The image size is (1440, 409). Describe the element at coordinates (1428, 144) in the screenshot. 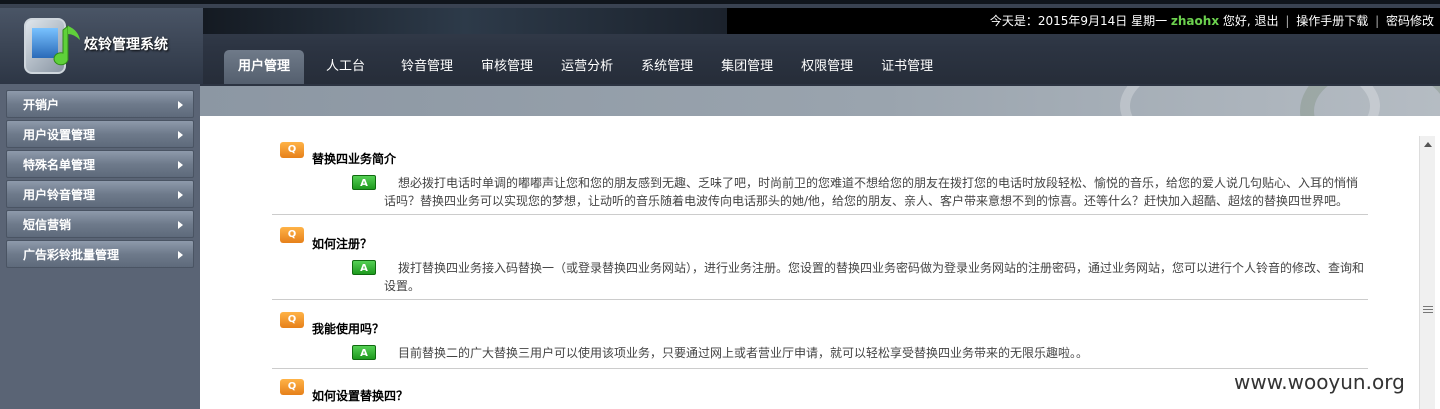

I see `scroll-up-icon` at that location.